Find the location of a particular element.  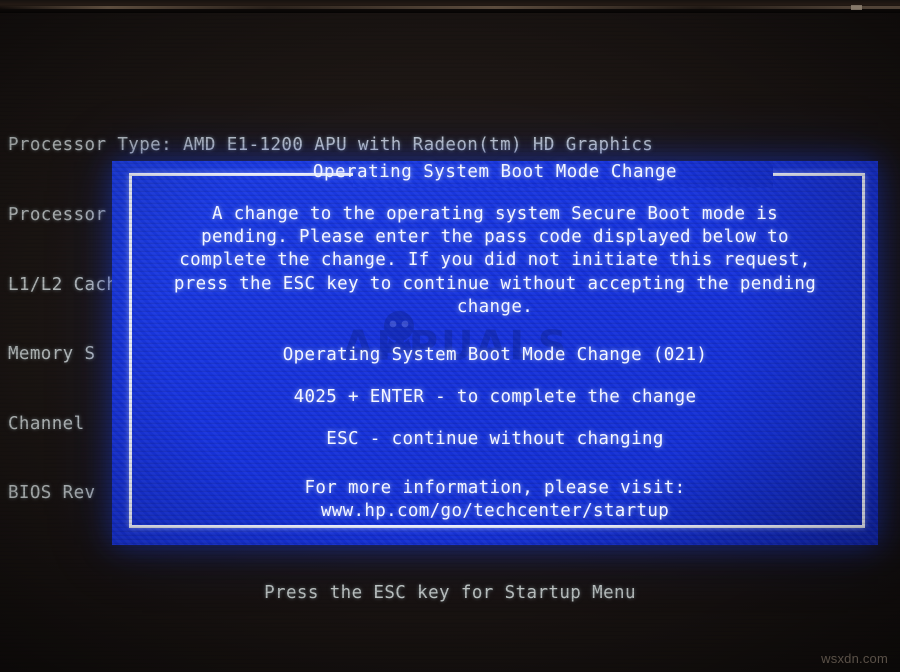

bezel-indicator-light is located at coordinates (856, 7).